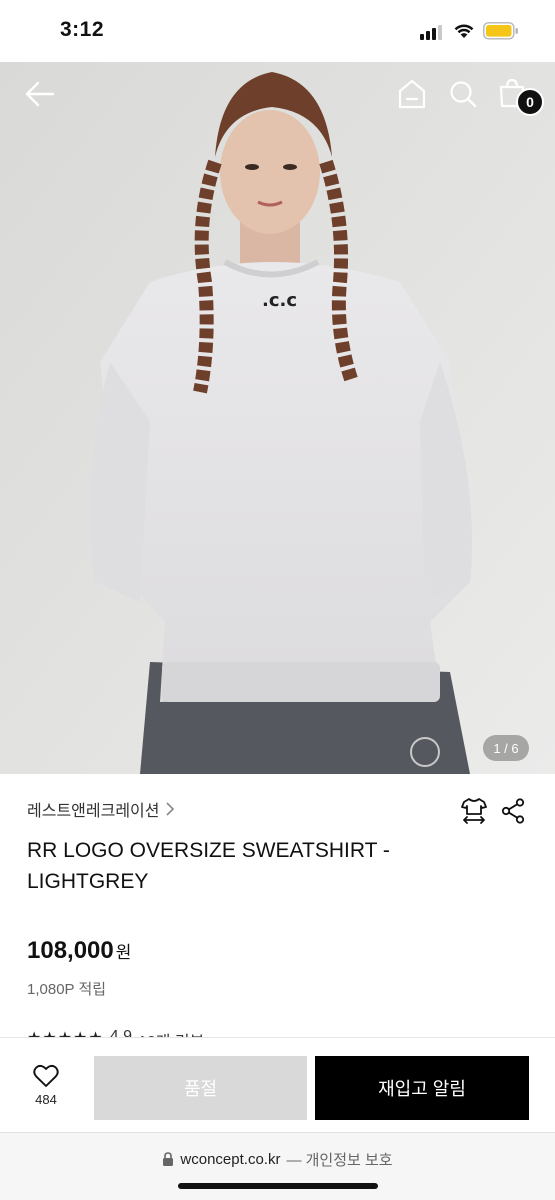 The height and width of the screenshot is (1200, 555). Describe the element at coordinates (67, 989) in the screenshot. I see `reward-points: 1,080P 적립` at that location.